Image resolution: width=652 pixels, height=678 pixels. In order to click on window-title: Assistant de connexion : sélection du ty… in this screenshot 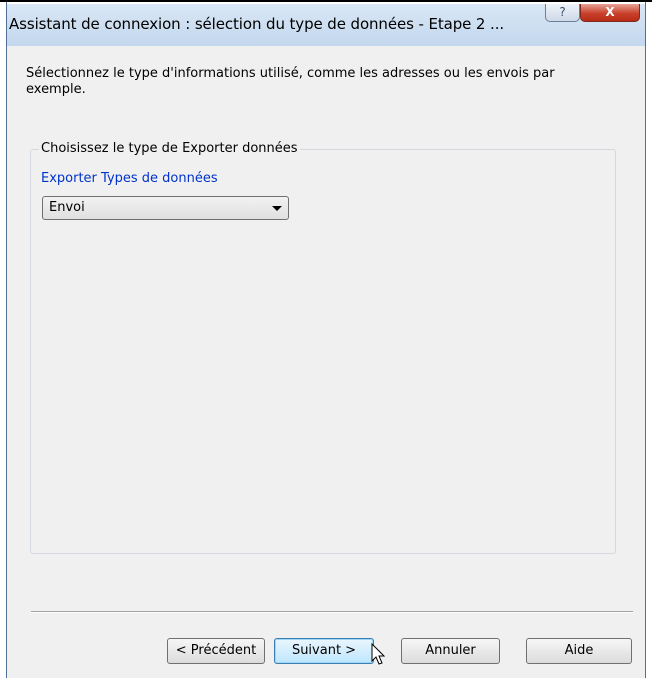, I will do `click(257, 24)`.